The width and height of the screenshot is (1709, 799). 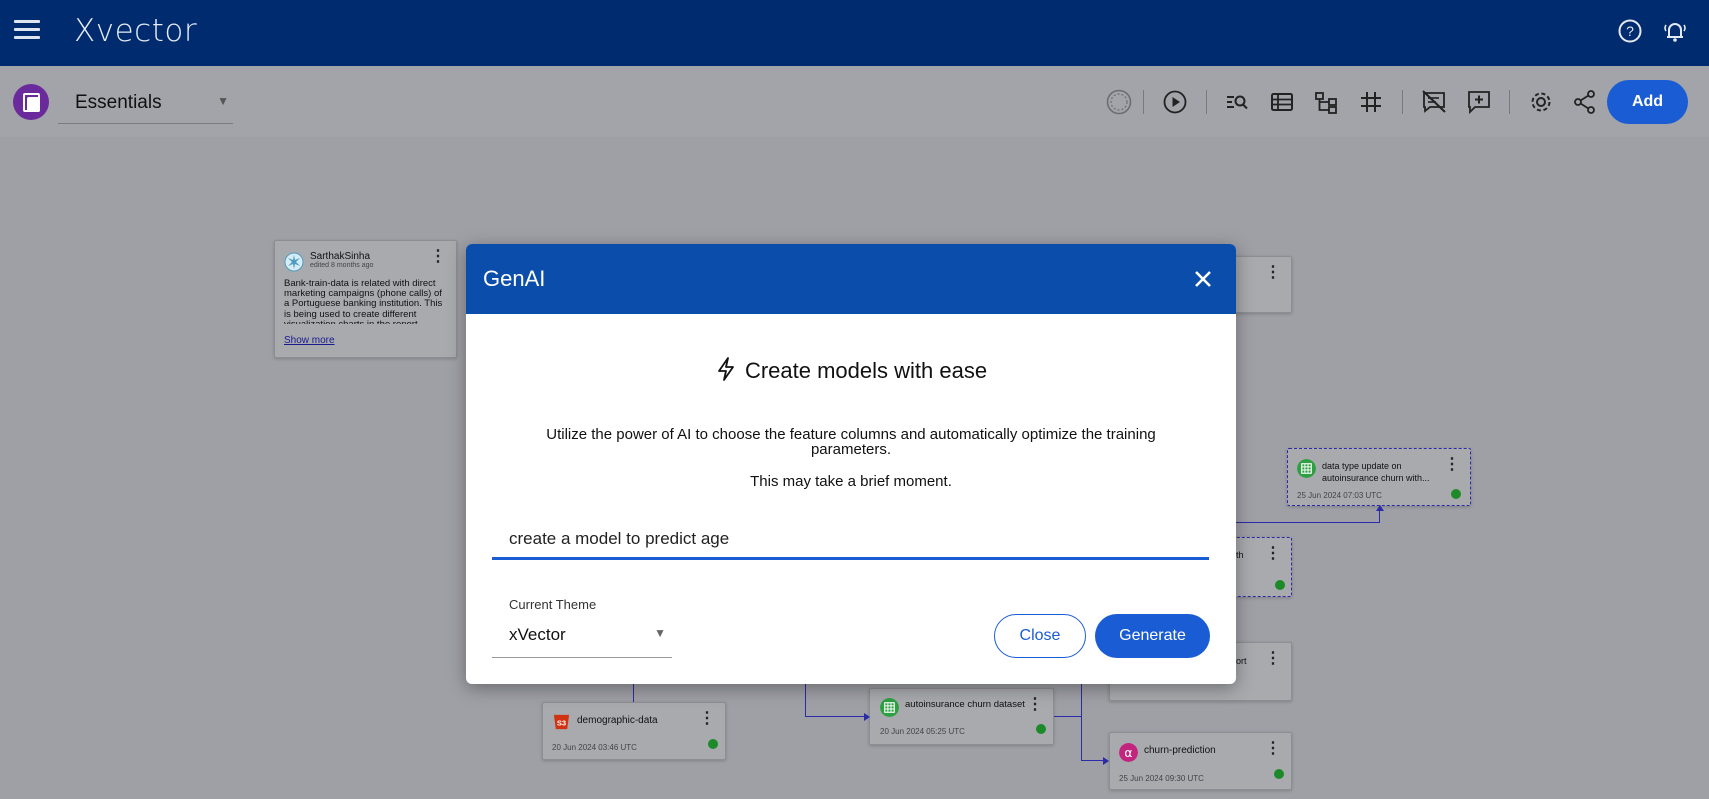 What do you see at coordinates (965, 704) in the screenshot?
I see `card-title: autoinsurance churn dataset` at bounding box center [965, 704].